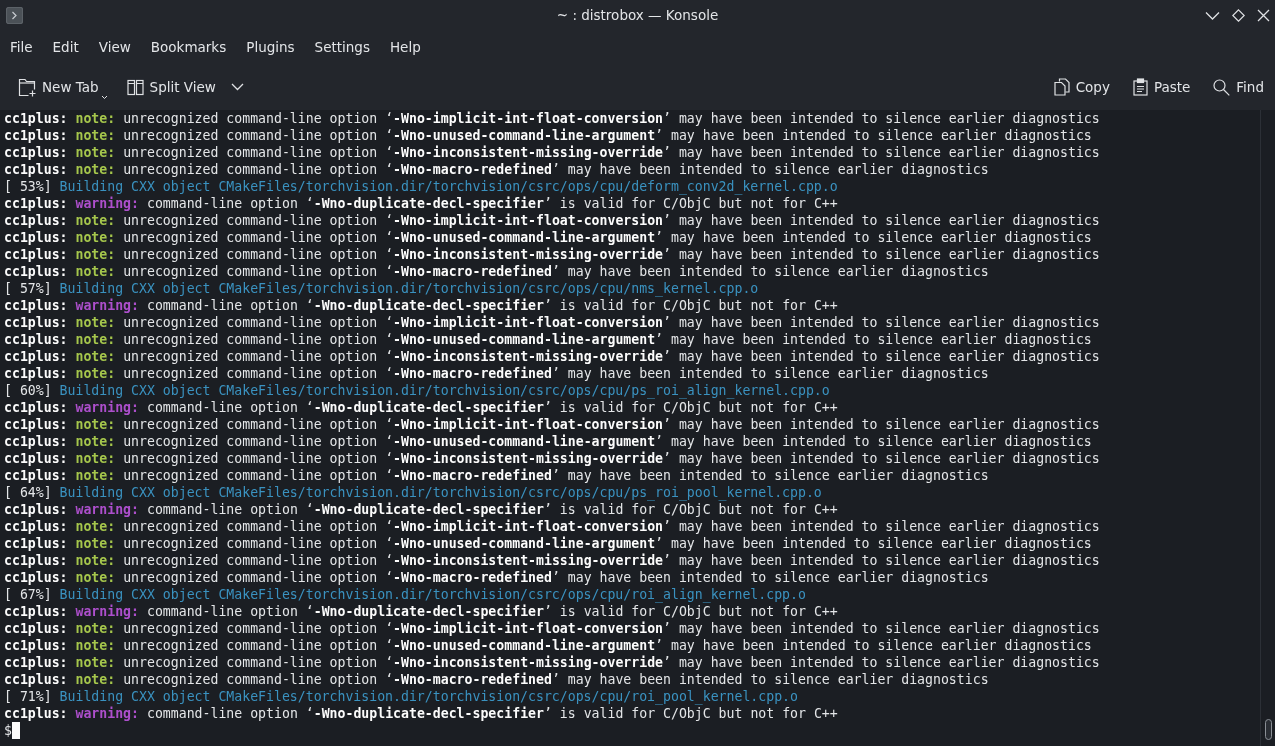 The height and width of the screenshot is (746, 1275). Describe the element at coordinates (135, 87) in the screenshot. I see `two-panes-icon` at that location.